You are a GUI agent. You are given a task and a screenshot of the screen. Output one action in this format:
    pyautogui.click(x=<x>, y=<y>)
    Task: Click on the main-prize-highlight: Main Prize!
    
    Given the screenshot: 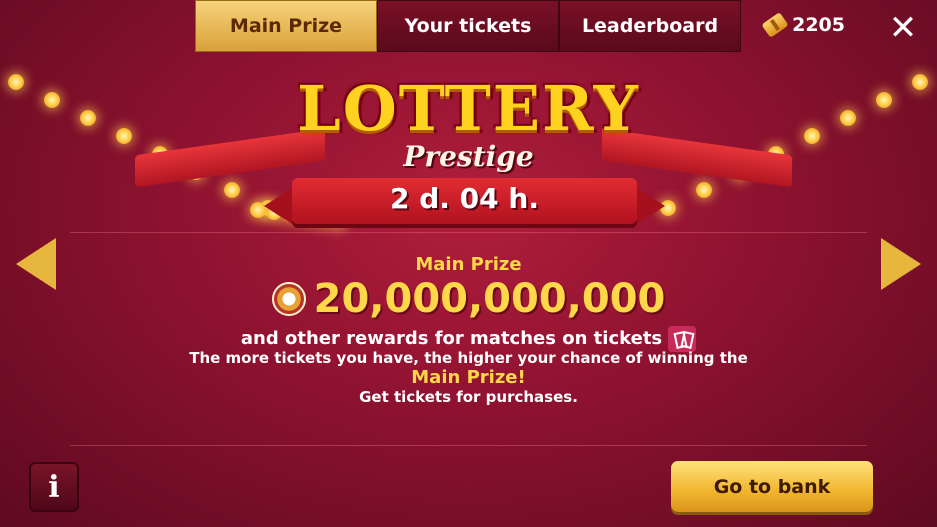 What is the action you would take?
    pyautogui.click(x=468, y=377)
    